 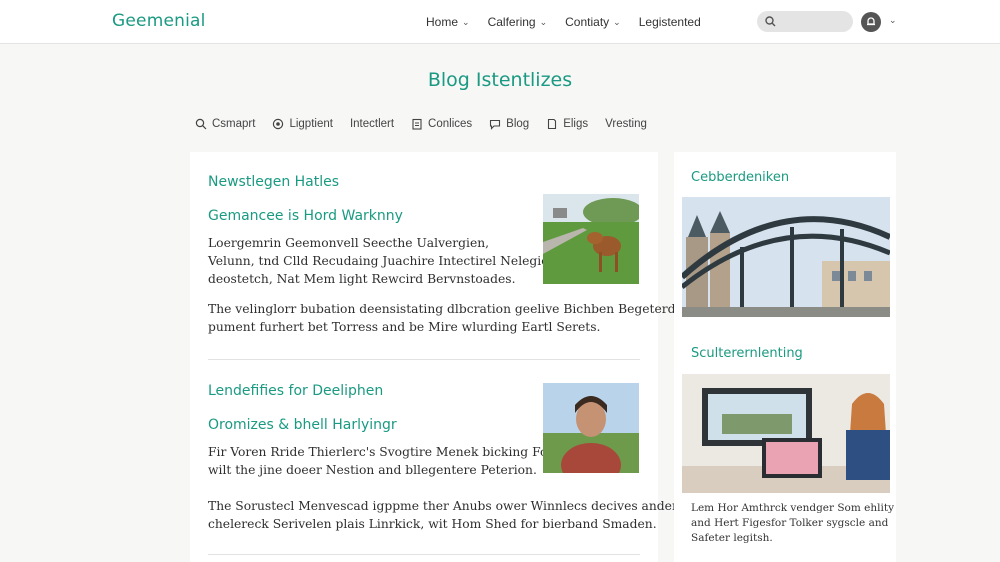 I want to click on filter-eligs: Eligs, so click(x=567, y=124).